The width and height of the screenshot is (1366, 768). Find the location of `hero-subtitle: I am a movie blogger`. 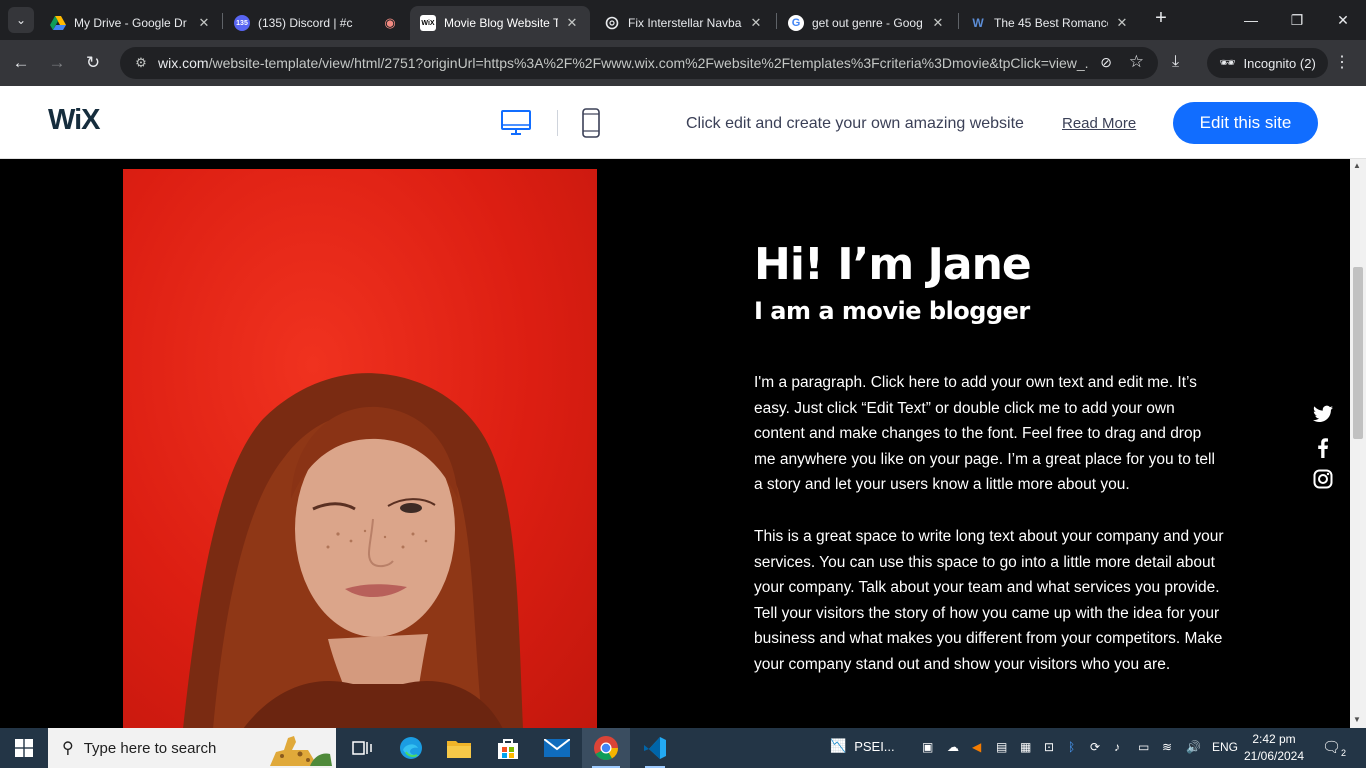

hero-subtitle: I am a movie blogger is located at coordinates (892, 311).